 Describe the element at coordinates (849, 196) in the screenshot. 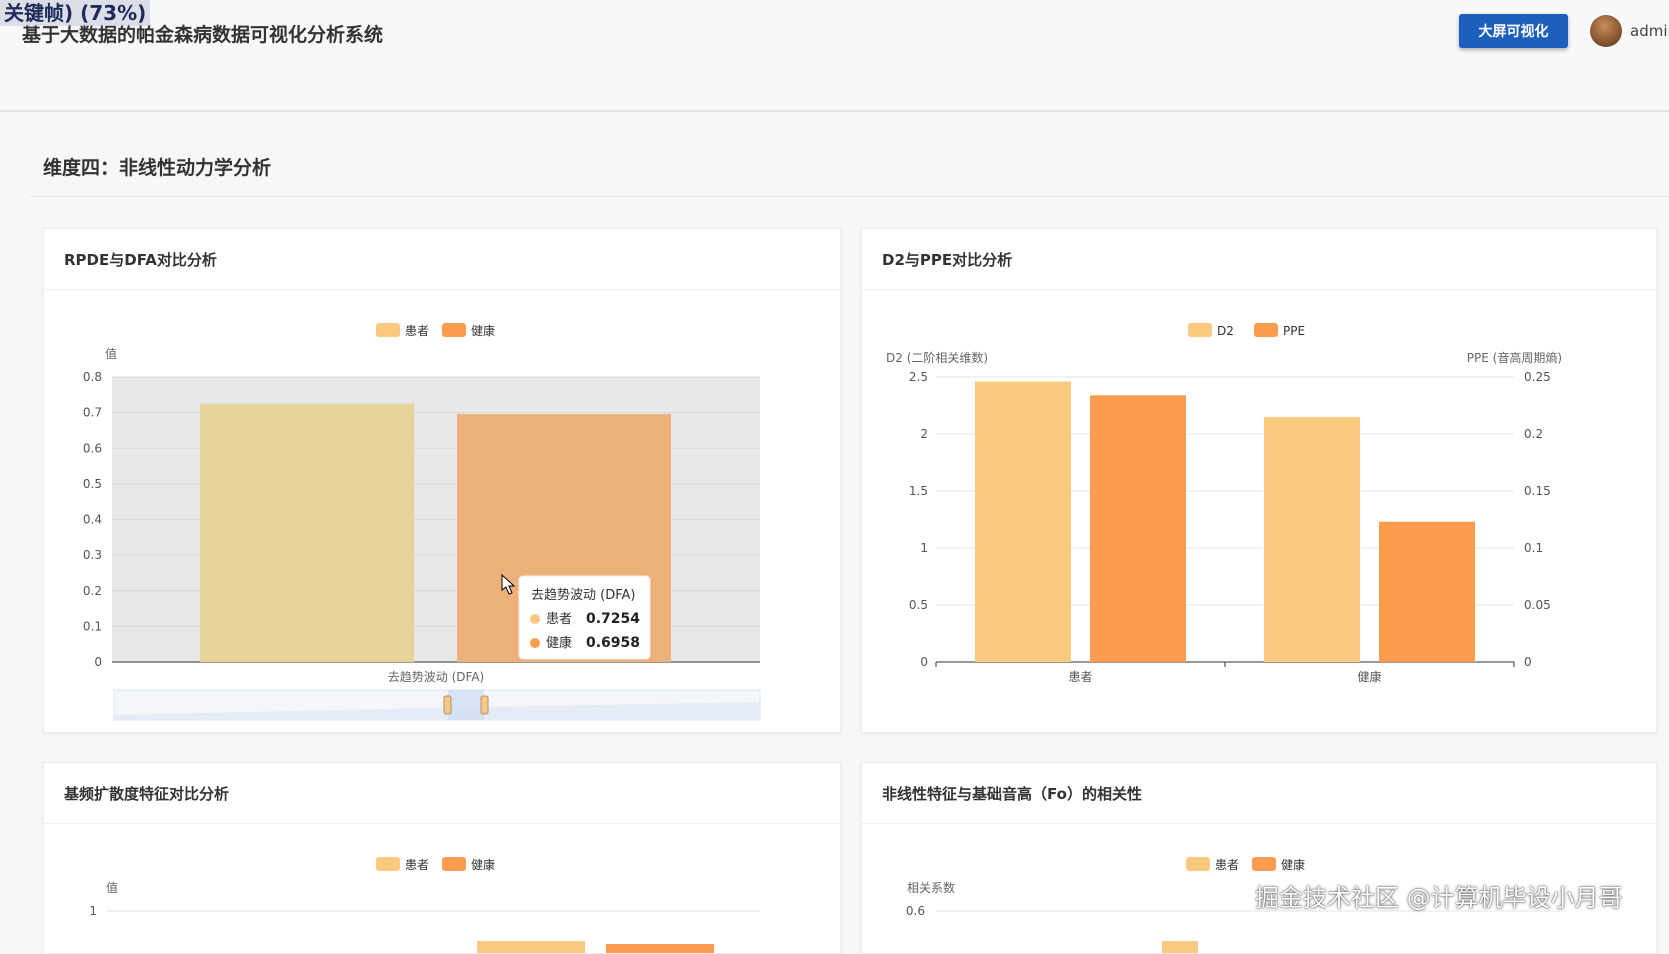

I see `section-divider` at that location.